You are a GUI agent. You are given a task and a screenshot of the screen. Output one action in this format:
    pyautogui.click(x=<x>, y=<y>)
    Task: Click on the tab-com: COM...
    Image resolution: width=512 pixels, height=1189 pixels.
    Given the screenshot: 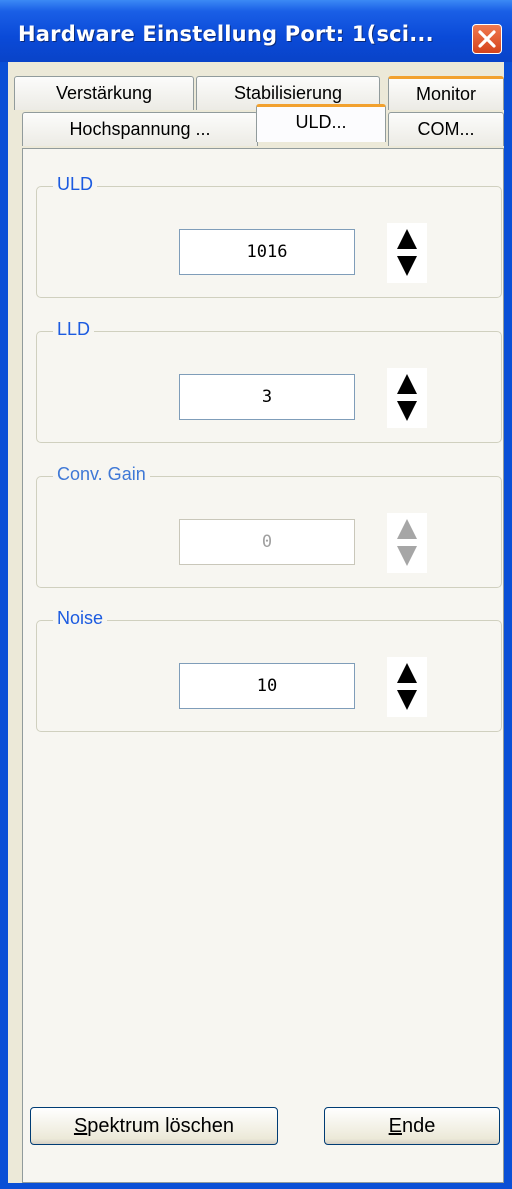 What is the action you would take?
    pyautogui.click(x=446, y=129)
    